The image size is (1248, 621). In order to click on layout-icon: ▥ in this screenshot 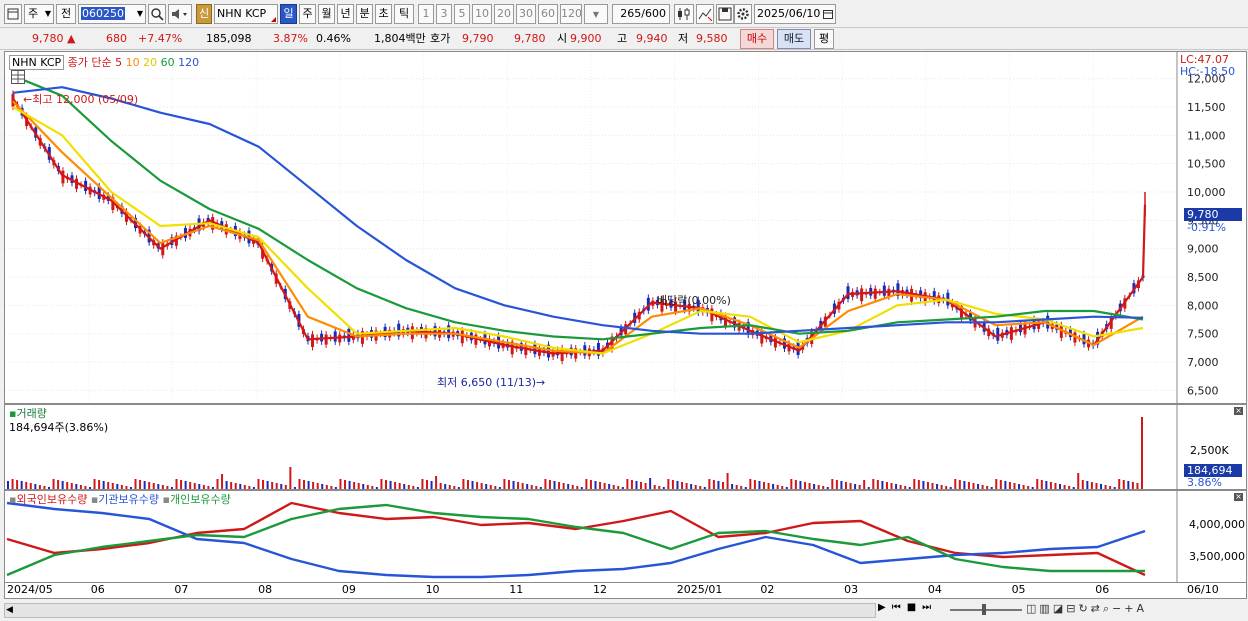, I will do `click(1045, 608)`.